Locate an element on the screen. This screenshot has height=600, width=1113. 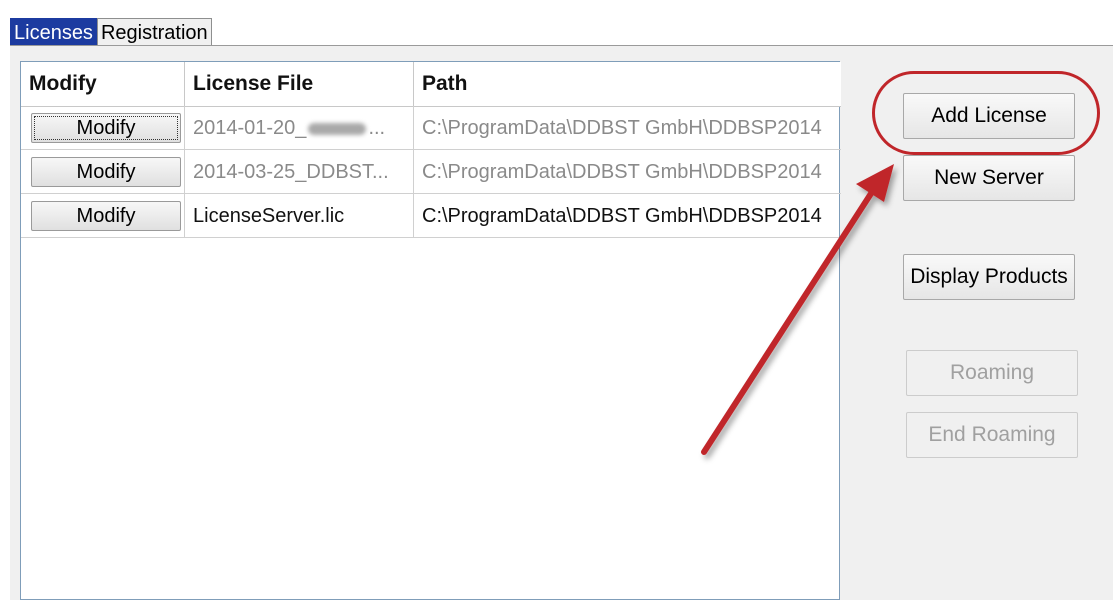
column-header-license-file: License File is located at coordinates (299, 84).